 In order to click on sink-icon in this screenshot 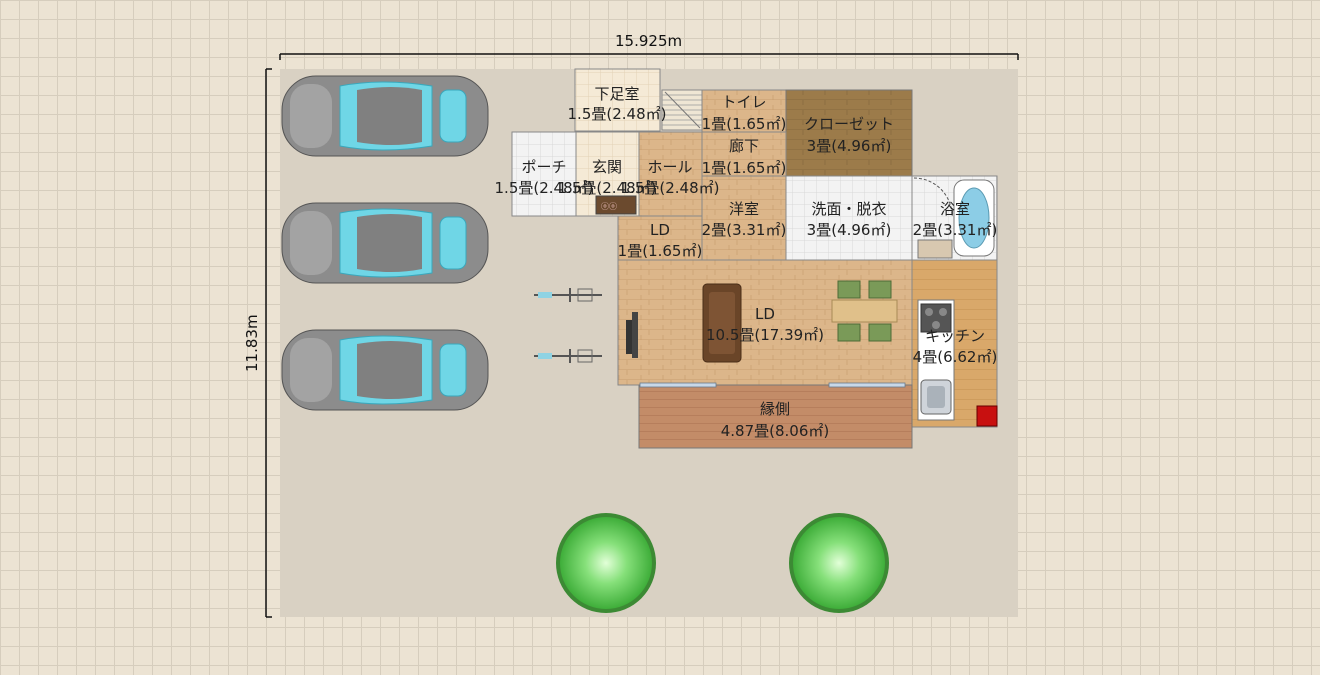, I will do `click(936, 397)`.